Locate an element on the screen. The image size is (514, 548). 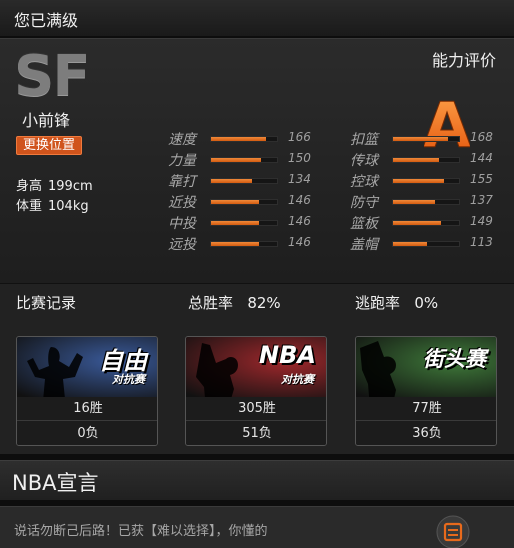
mode-card-nba: NBA 对抗赛 305胜 51负 is located at coordinates (256, 391).